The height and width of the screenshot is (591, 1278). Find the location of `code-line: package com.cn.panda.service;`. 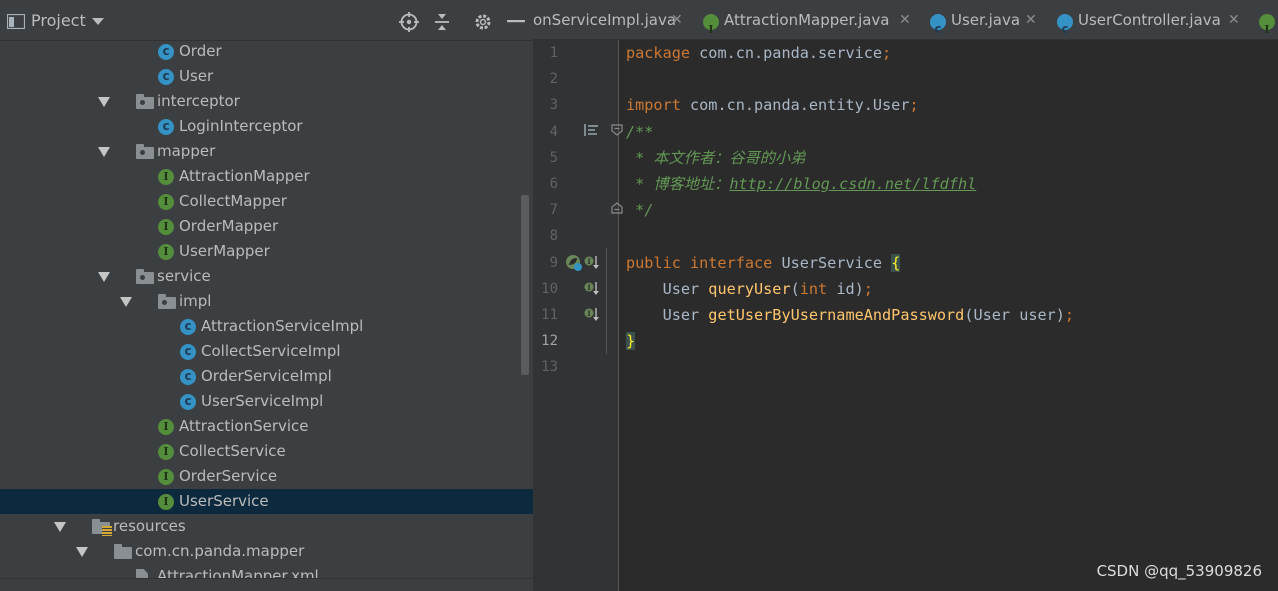

code-line: package com.cn.panda.service; is located at coordinates (758, 53).